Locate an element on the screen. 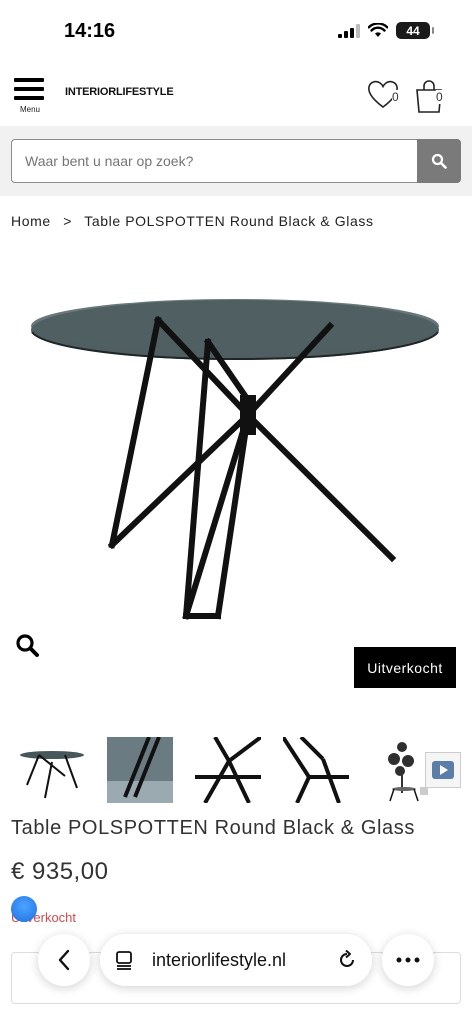  search-button is located at coordinates (439, 161).